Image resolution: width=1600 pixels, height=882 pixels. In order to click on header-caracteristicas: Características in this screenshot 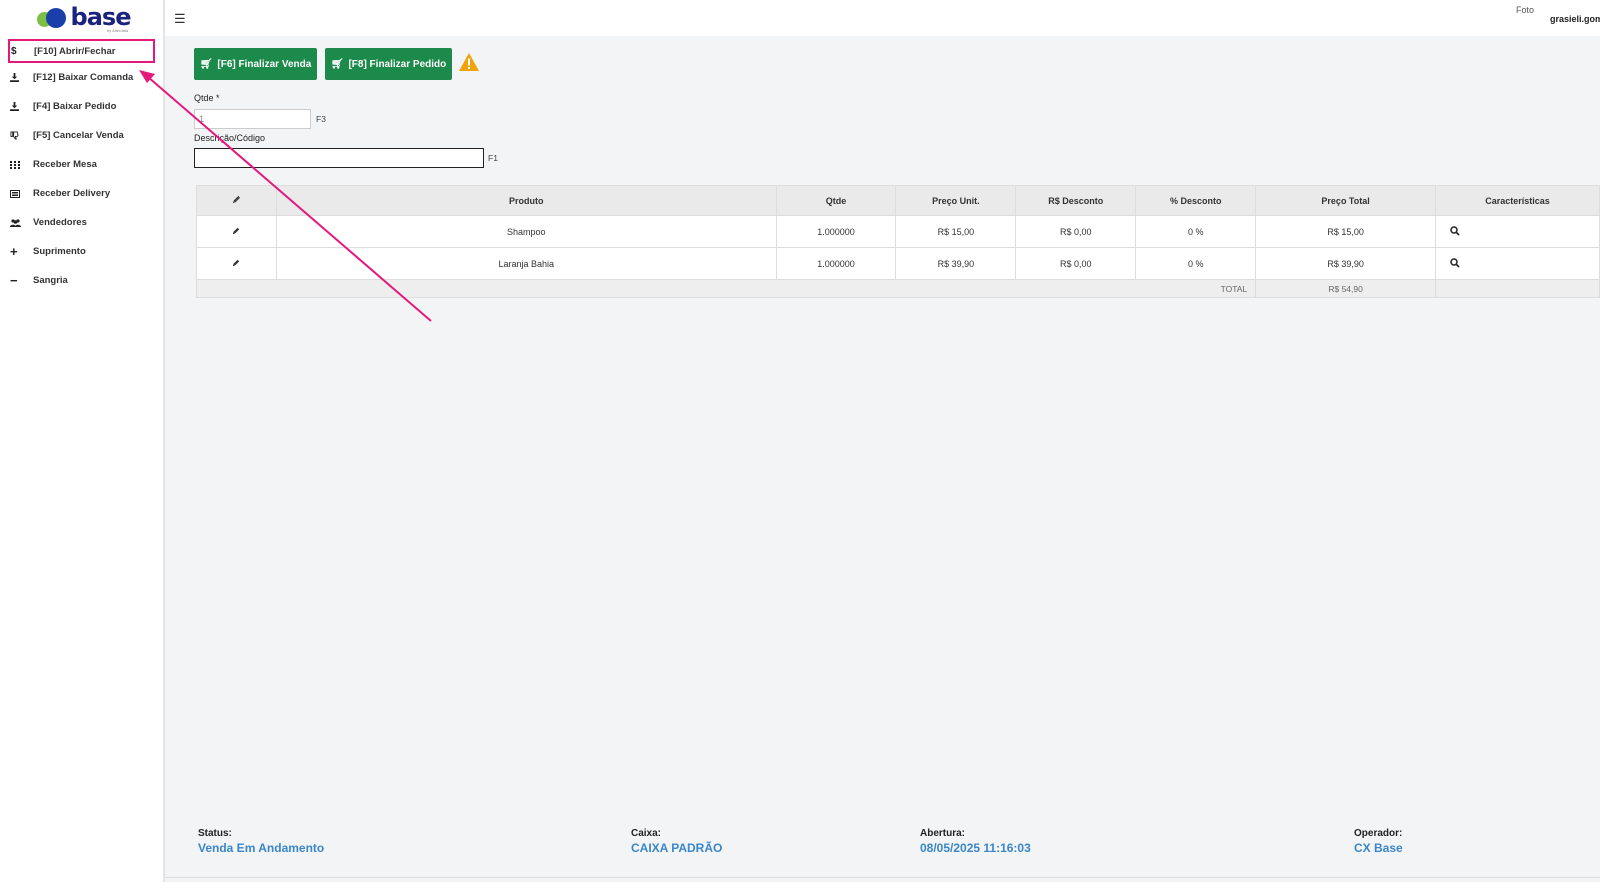, I will do `click(1517, 200)`.